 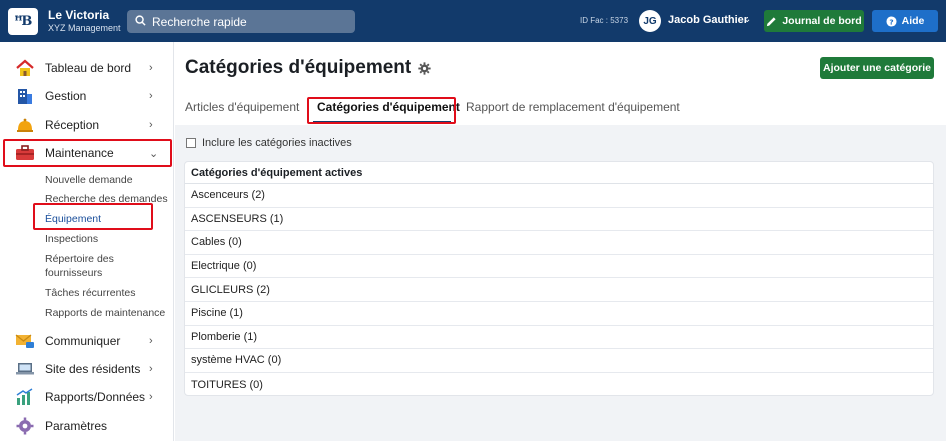 I want to click on search-input: Recherche rapide, so click(x=241, y=21).